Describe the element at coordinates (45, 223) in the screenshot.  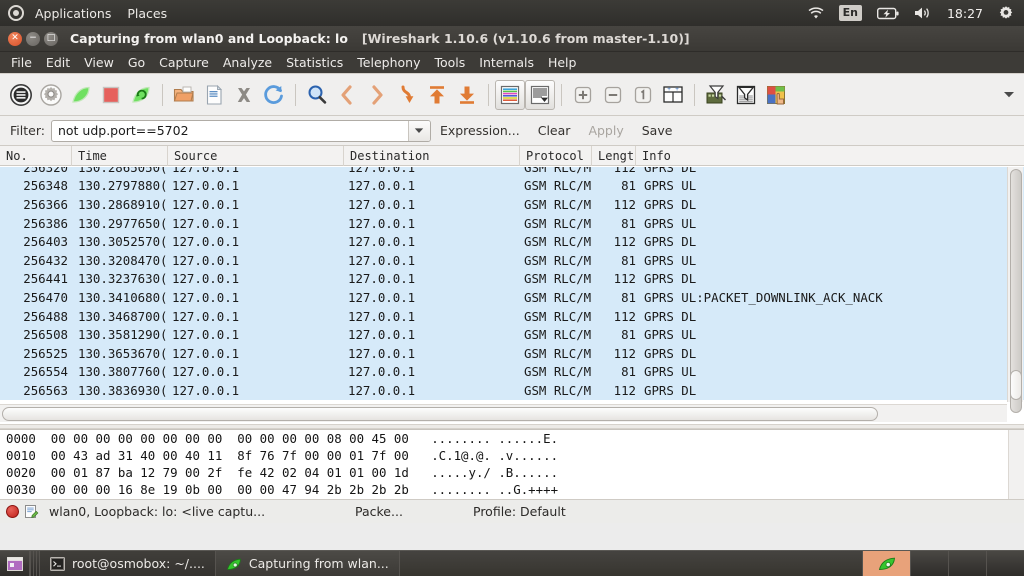
I see `cell-no: 256386` at that location.